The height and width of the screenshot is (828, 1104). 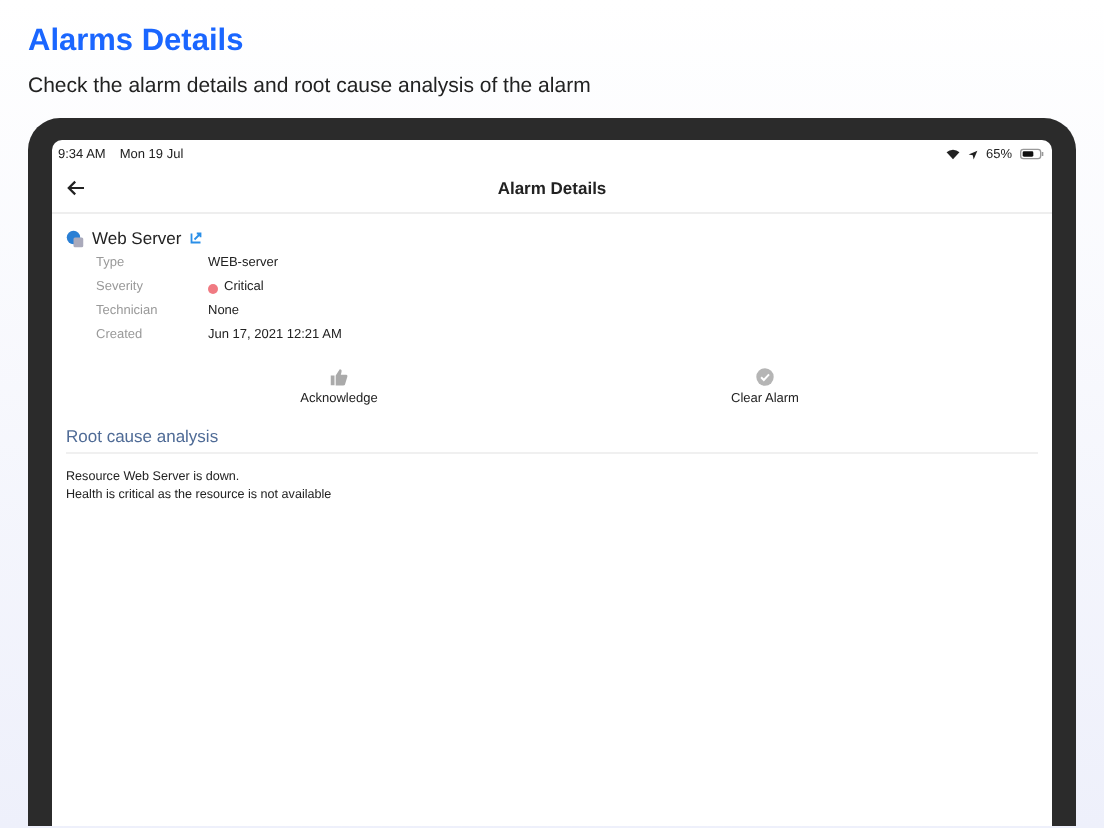 What do you see at coordinates (552, 440) in the screenshot?
I see `section-heading: Root cause analysis` at bounding box center [552, 440].